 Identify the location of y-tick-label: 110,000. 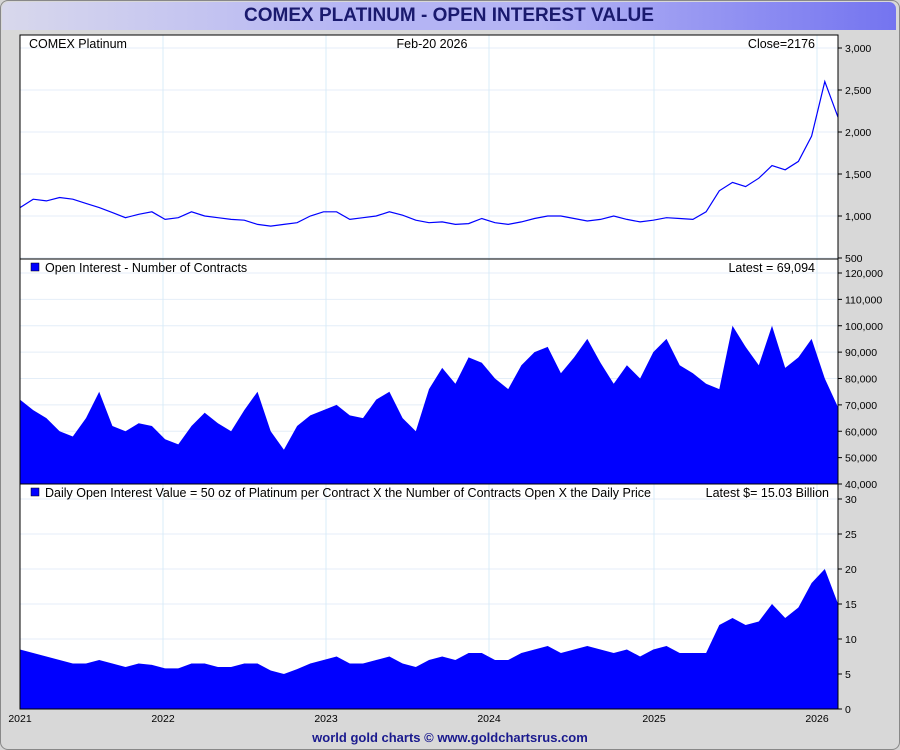
(863, 300).